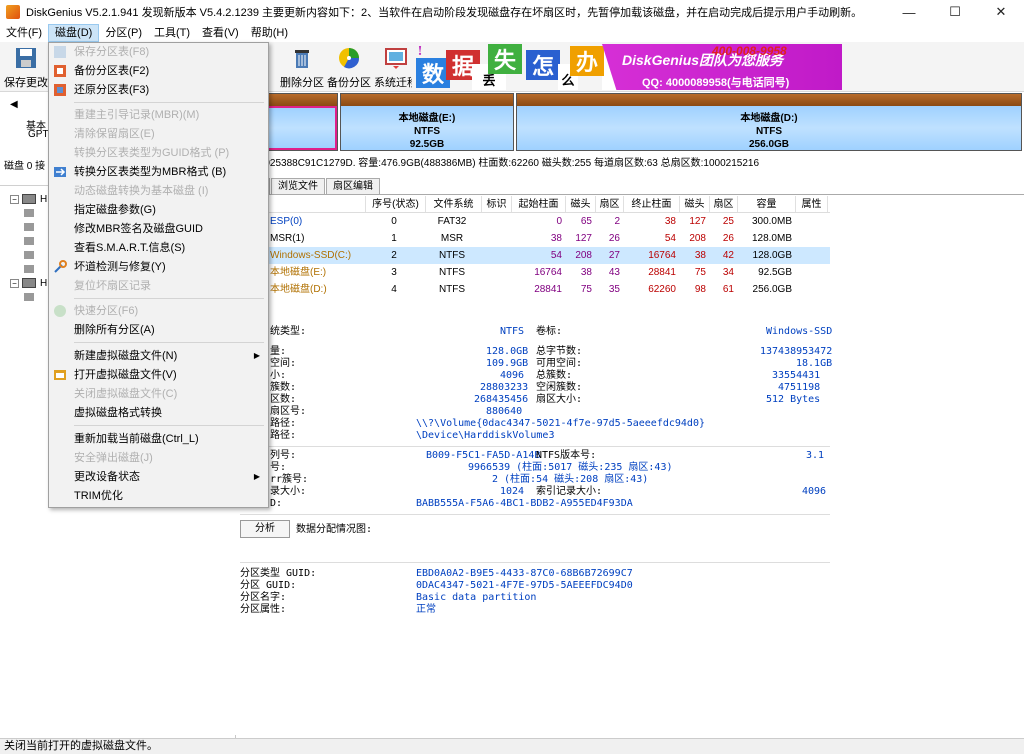  I want to click on col-header: 序号(状态), so click(396, 204).